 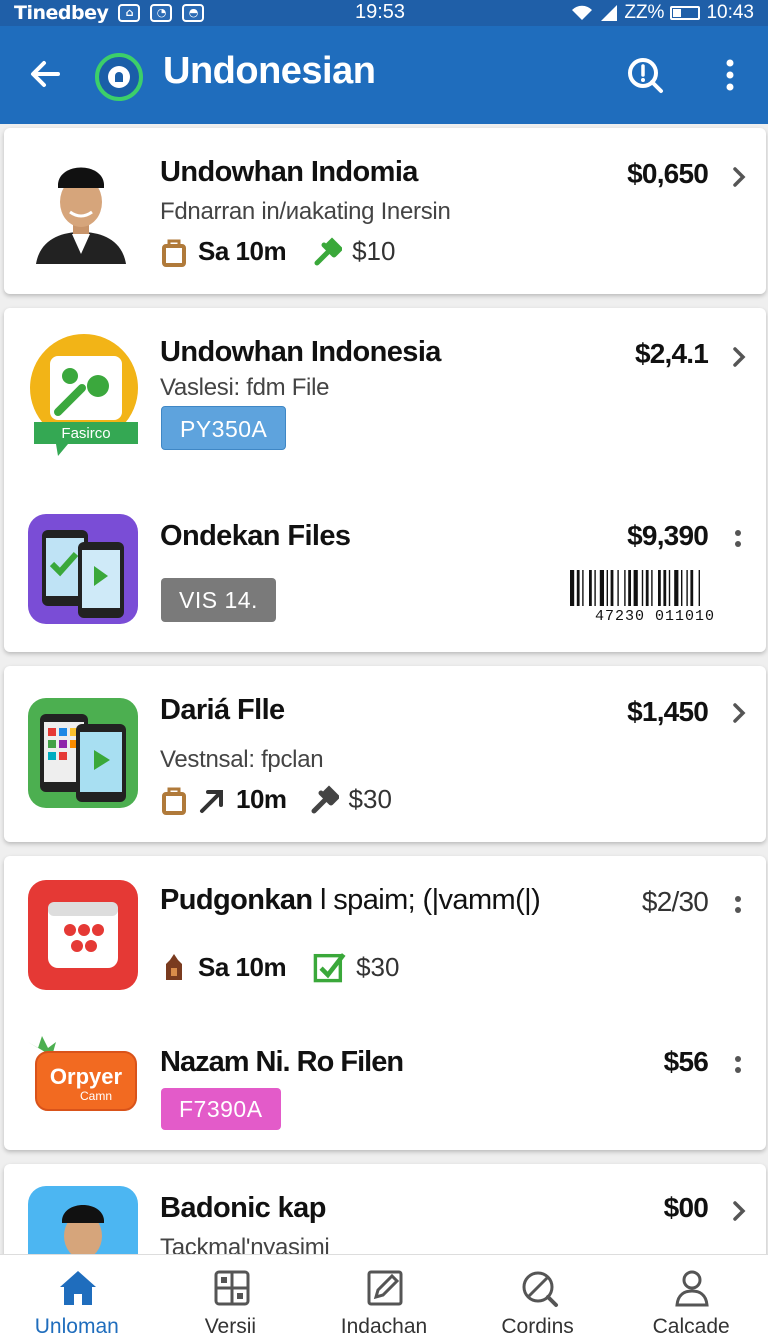 What do you see at coordinates (277, 251) in the screenshot?
I see `item-meta: Sa 10m $10` at bounding box center [277, 251].